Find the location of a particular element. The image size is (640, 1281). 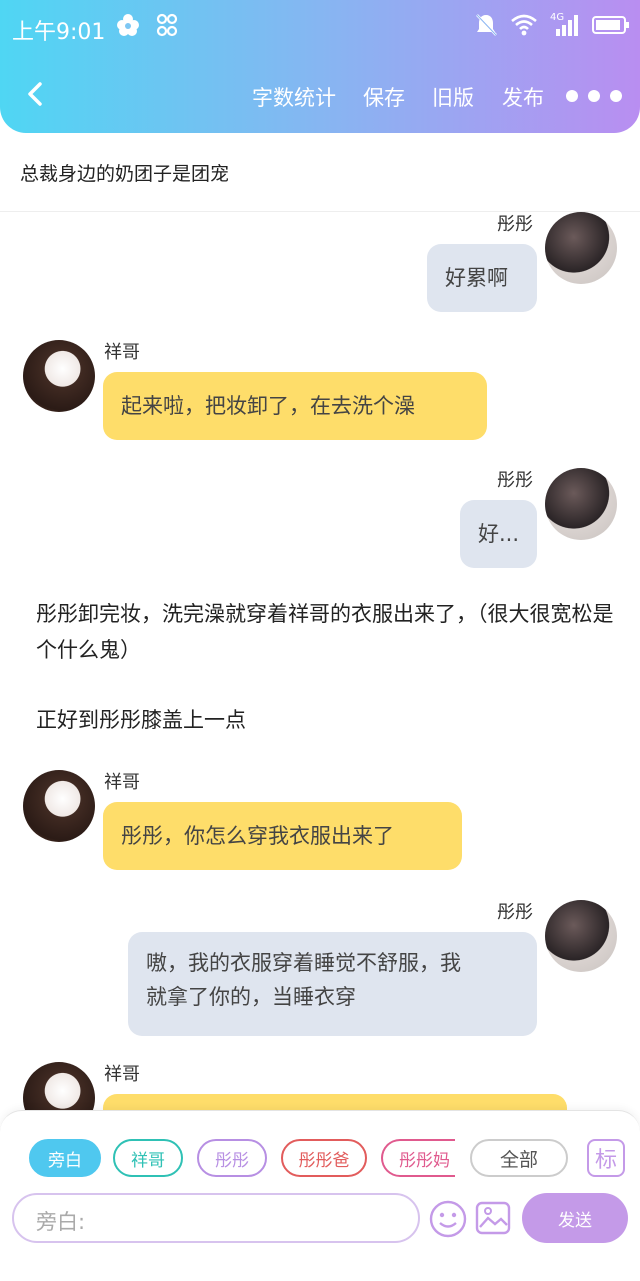

battery-icon is located at coordinates (610, 25).